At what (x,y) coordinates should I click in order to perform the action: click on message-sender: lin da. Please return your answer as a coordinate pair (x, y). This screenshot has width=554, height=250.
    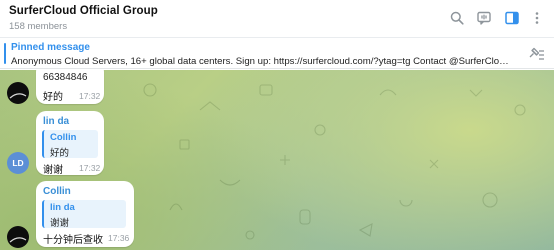
    Looking at the image, I should click on (56, 121).